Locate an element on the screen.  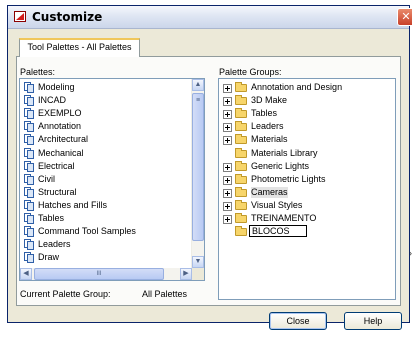
palette-item-label: Annotation is located at coordinates (60, 126).